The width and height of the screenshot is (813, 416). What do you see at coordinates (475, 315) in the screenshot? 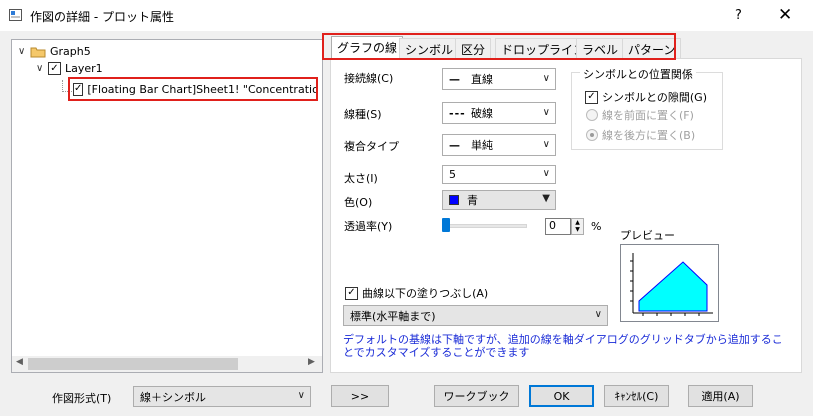
I see `fill-mode-select: 標準(水平軸まで) ∨` at bounding box center [475, 315].